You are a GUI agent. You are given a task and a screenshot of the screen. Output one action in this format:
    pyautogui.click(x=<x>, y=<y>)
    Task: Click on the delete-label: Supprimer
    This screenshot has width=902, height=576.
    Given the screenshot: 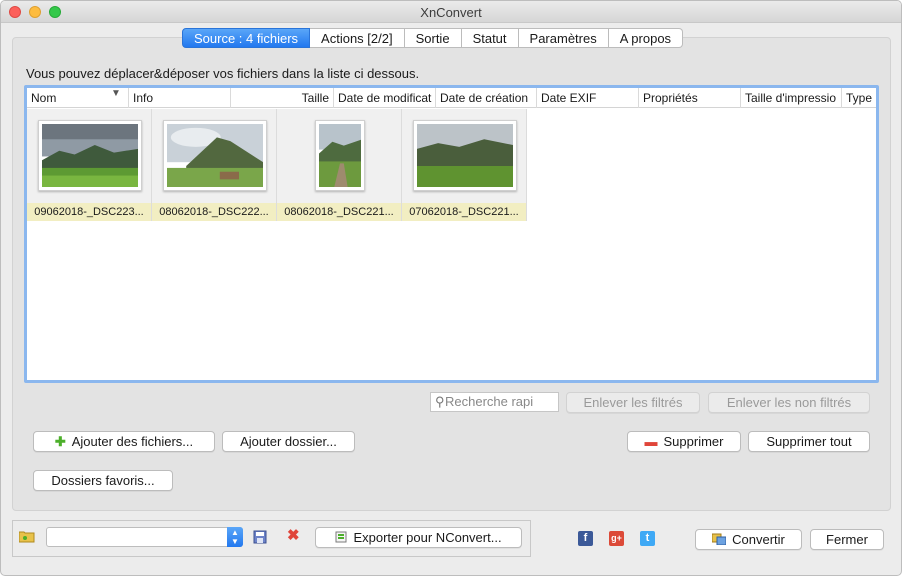 What is the action you would take?
    pyautogui.click(x=693, y=441)
    